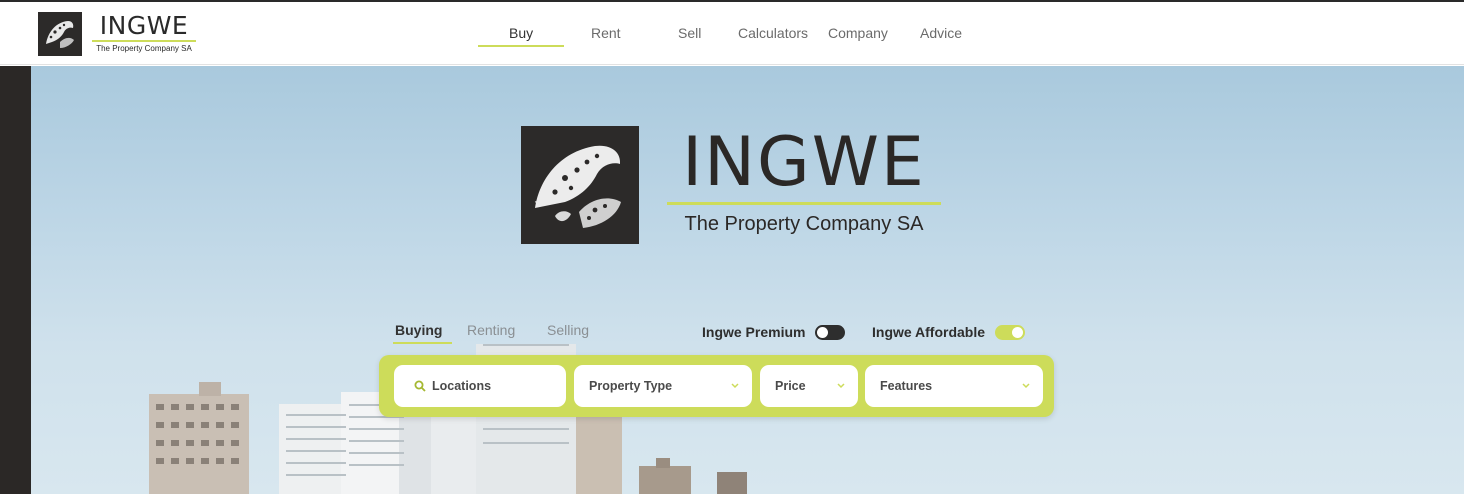 The image size is (1464, 494). Describe the element at coordinates (144, 25) in the screenshot. I see `header-brand: INGWE` at that location.